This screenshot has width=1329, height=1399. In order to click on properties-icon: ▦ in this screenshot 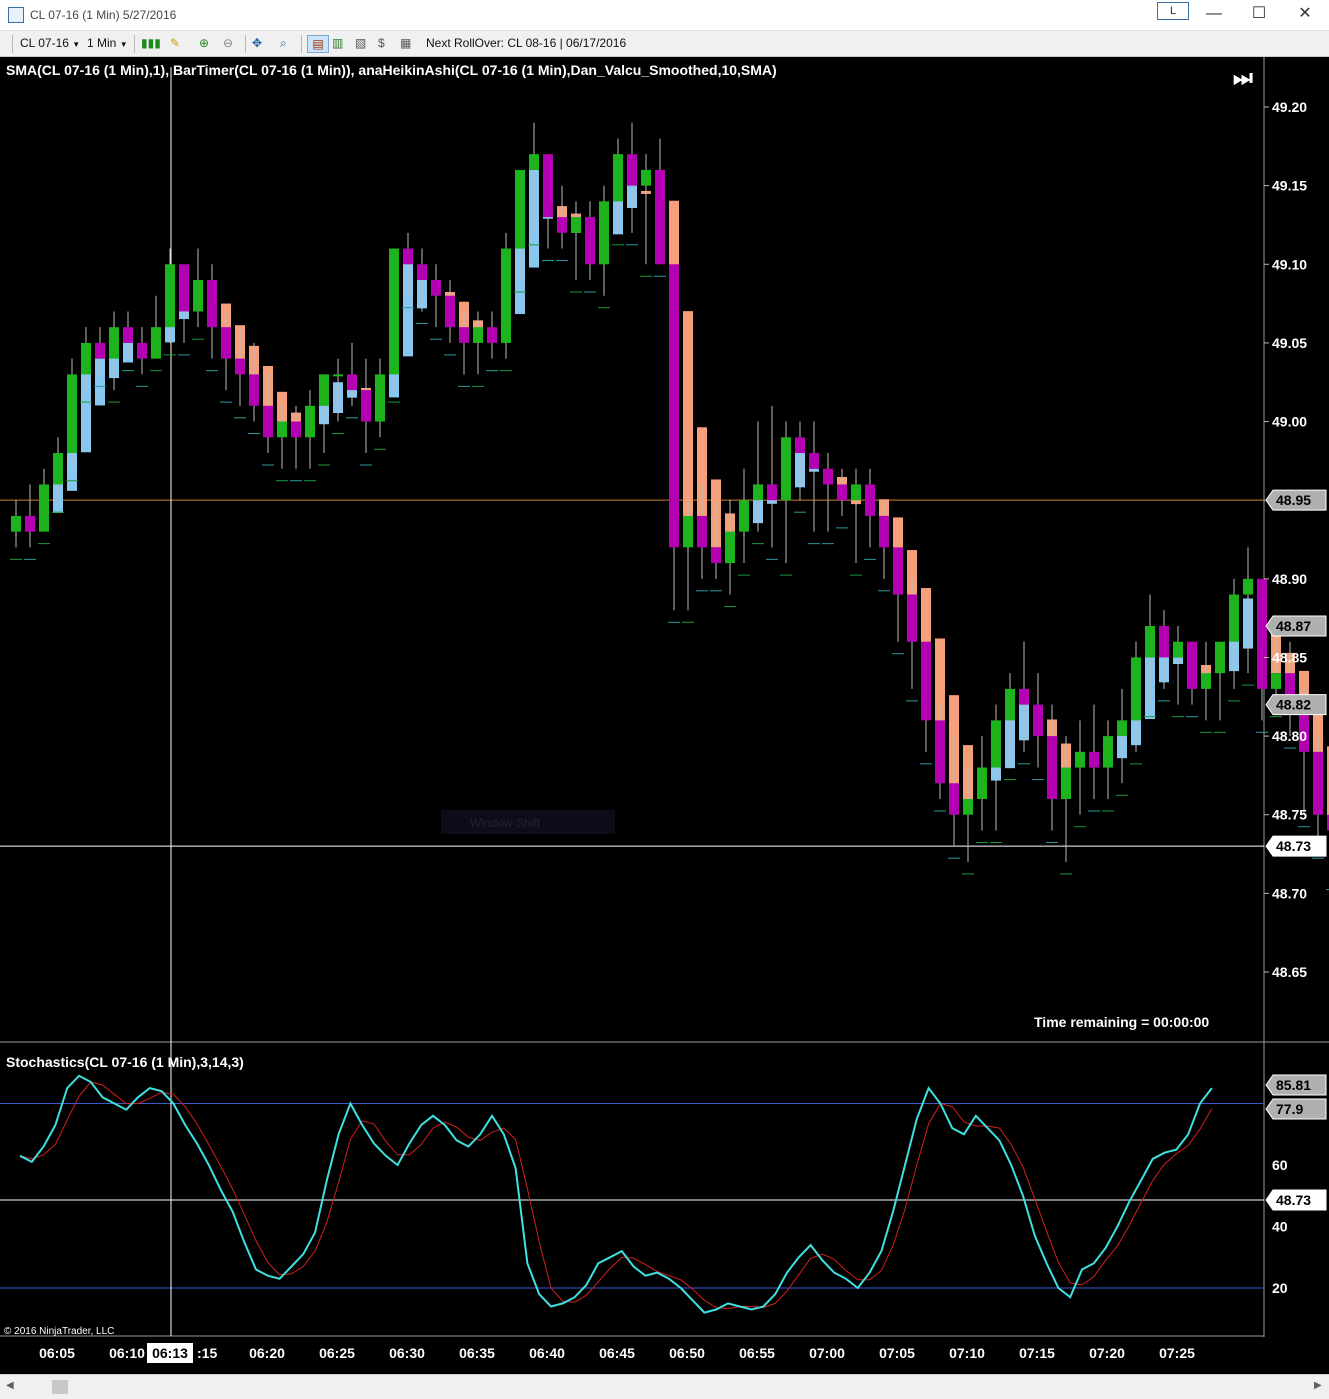, I will do `click(405, 43)`.